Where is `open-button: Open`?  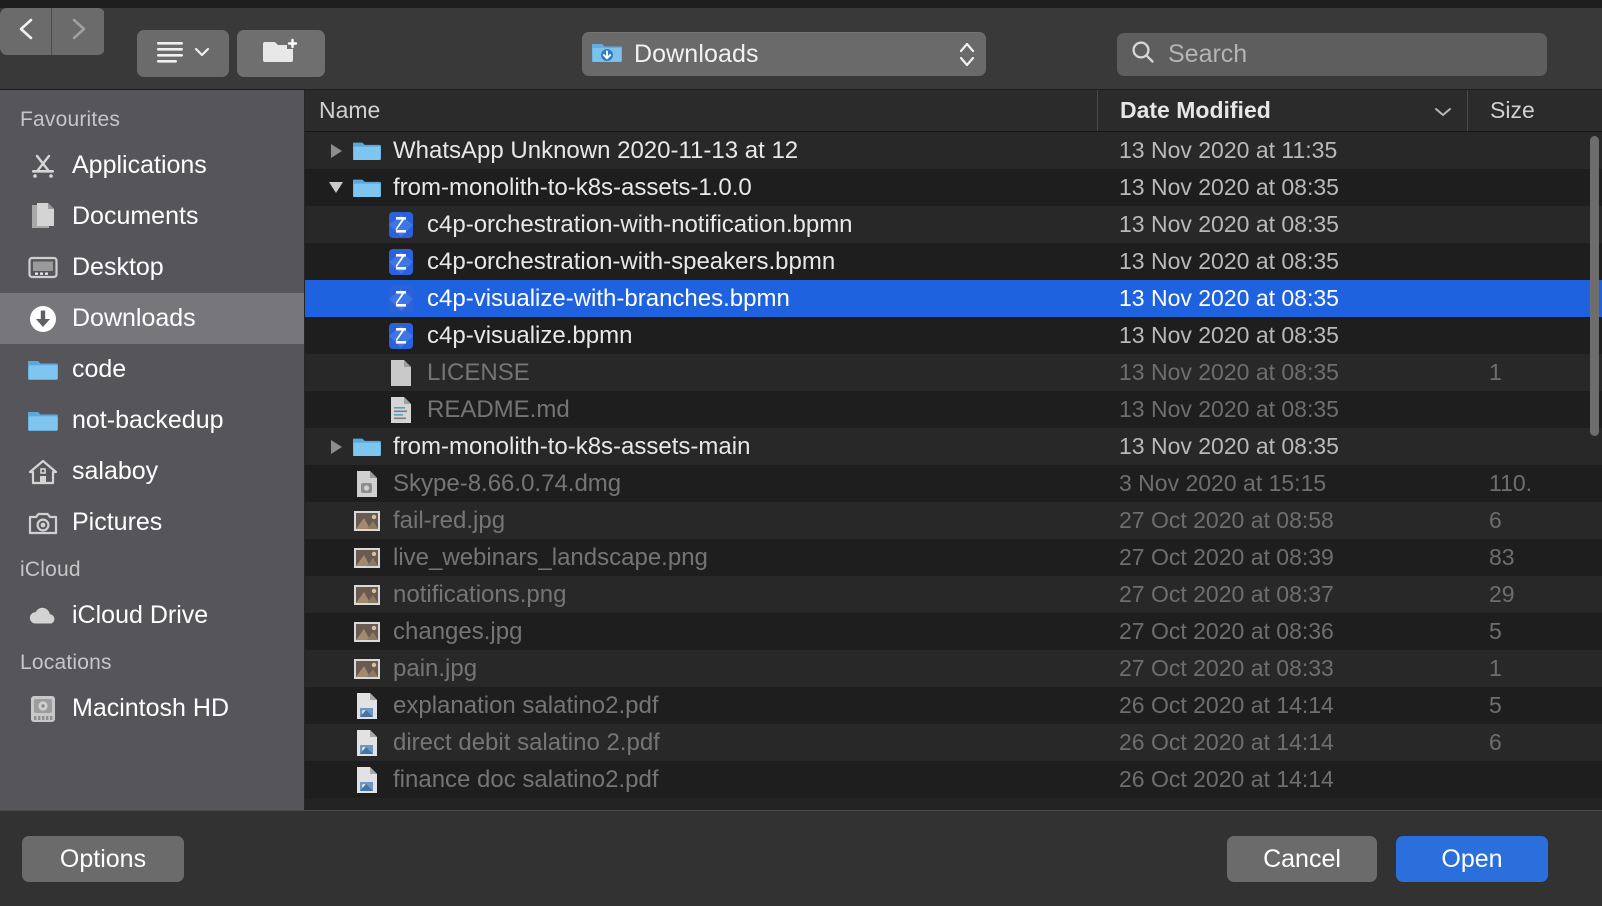
open-button: Open is located at coordinates (1472, 859).